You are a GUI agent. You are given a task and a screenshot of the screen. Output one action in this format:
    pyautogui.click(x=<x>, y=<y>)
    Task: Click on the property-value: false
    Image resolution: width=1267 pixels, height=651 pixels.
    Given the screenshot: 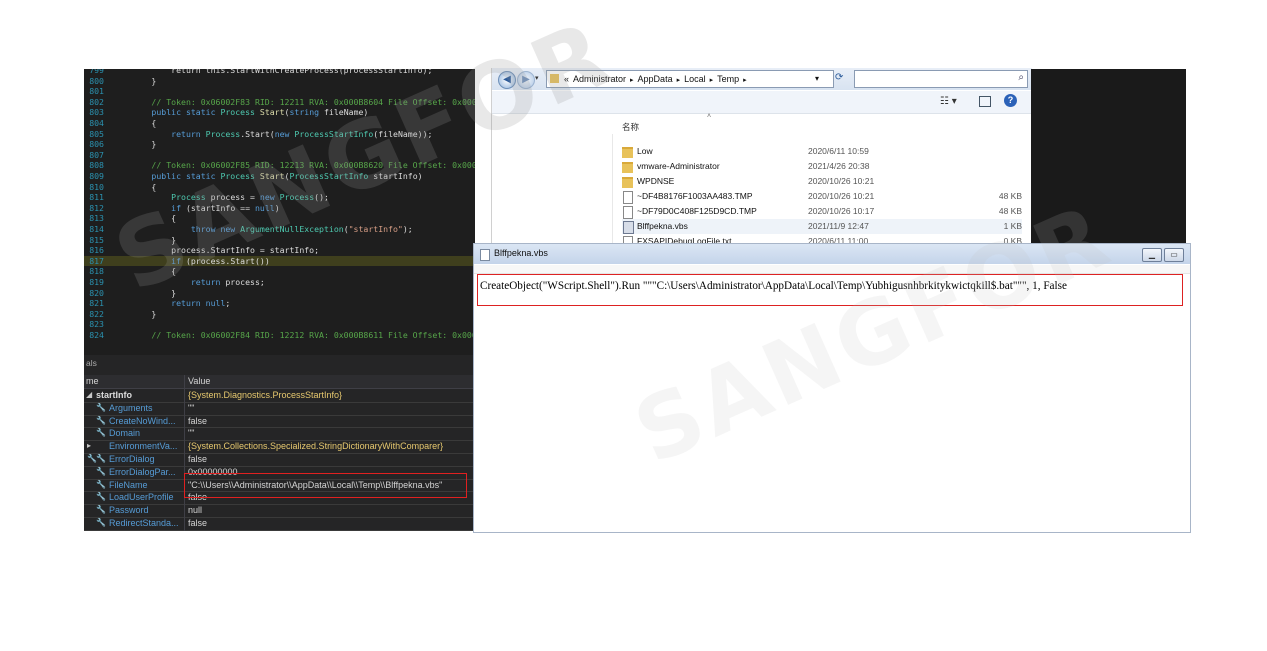 What is the action you would take?
    pyautogui.click(x=198, y=523)
    